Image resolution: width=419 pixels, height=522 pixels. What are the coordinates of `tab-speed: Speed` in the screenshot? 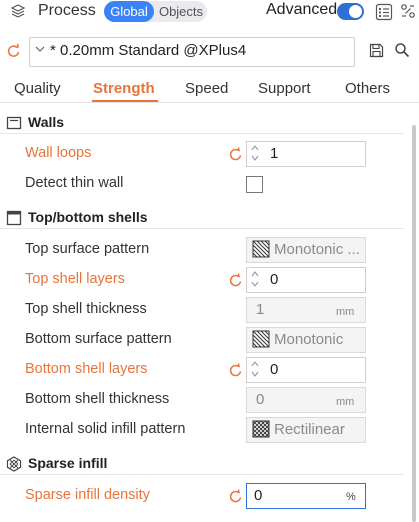 It's located at (206, 88).